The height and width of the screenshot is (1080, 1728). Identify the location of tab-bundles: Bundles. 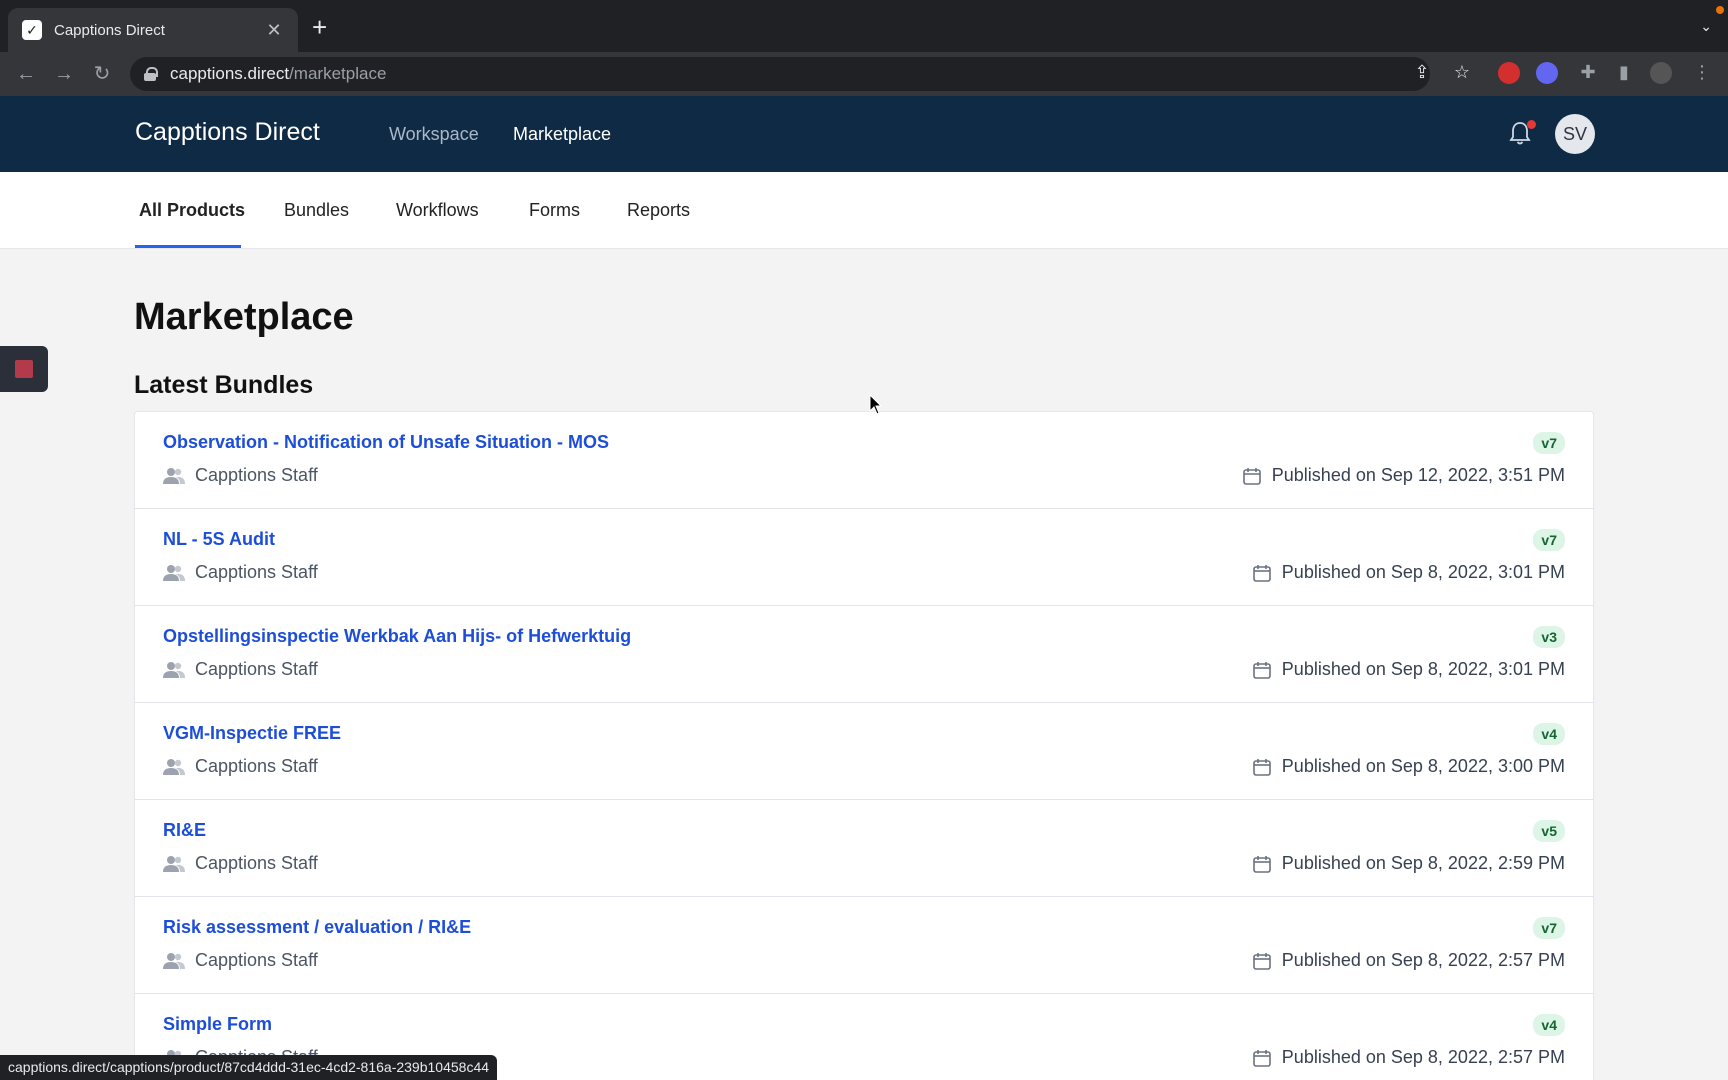
(316, 210).